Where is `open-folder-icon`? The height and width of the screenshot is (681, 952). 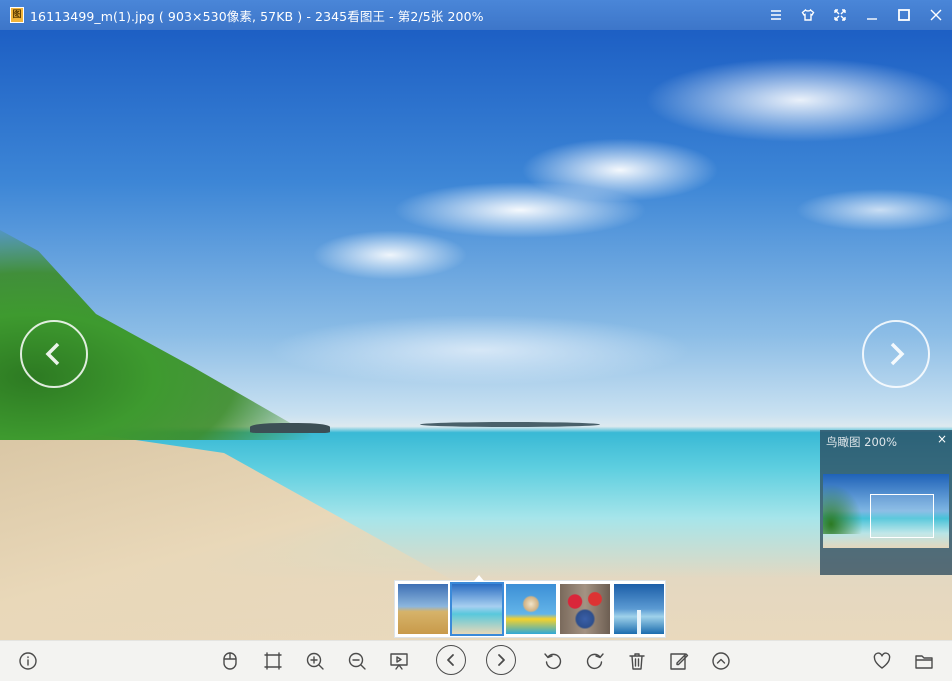
open-folder-icon is located at coordinates (924, 662).